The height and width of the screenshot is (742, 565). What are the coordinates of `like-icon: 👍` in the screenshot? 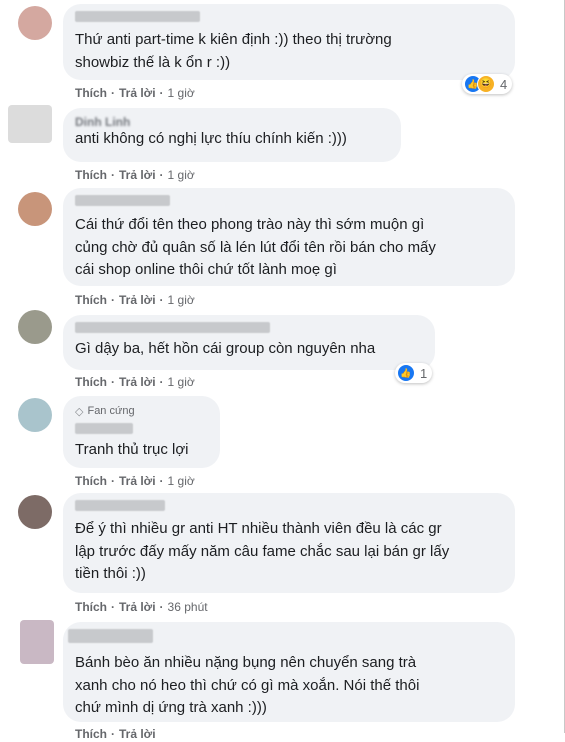 It's located at (406, 373).